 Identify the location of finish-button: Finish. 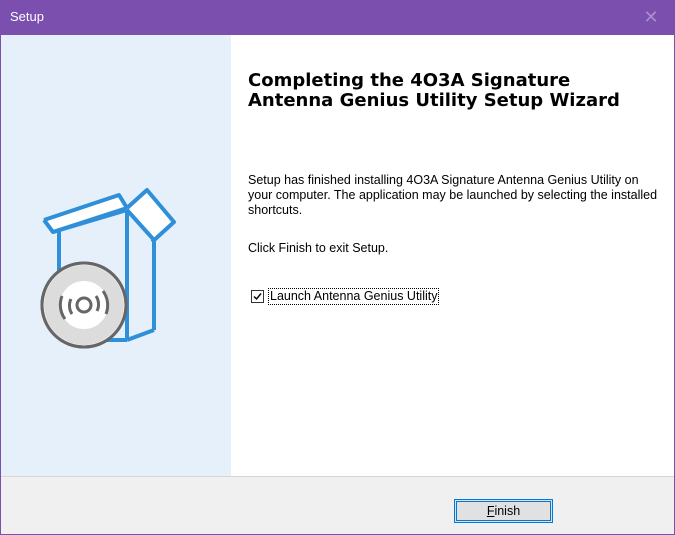
(503, 511).